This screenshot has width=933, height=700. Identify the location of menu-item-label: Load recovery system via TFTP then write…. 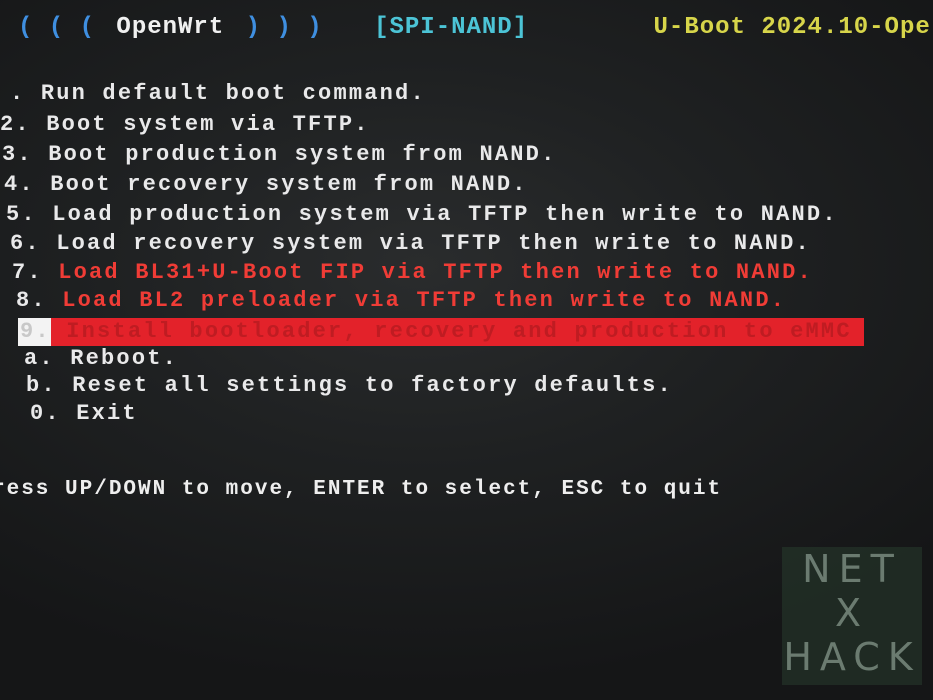
(433, 243).